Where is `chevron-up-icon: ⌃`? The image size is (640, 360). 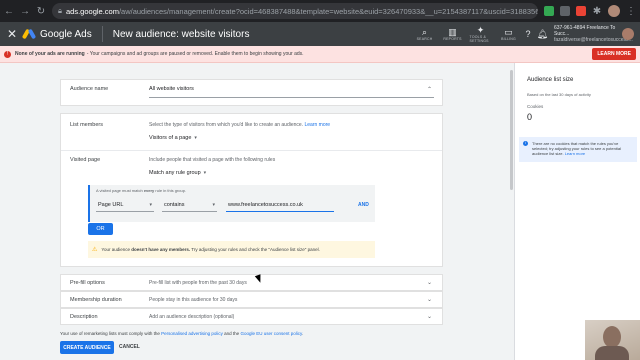
chevron-up-icon: ⌃ is located at coordinates (429, 89).